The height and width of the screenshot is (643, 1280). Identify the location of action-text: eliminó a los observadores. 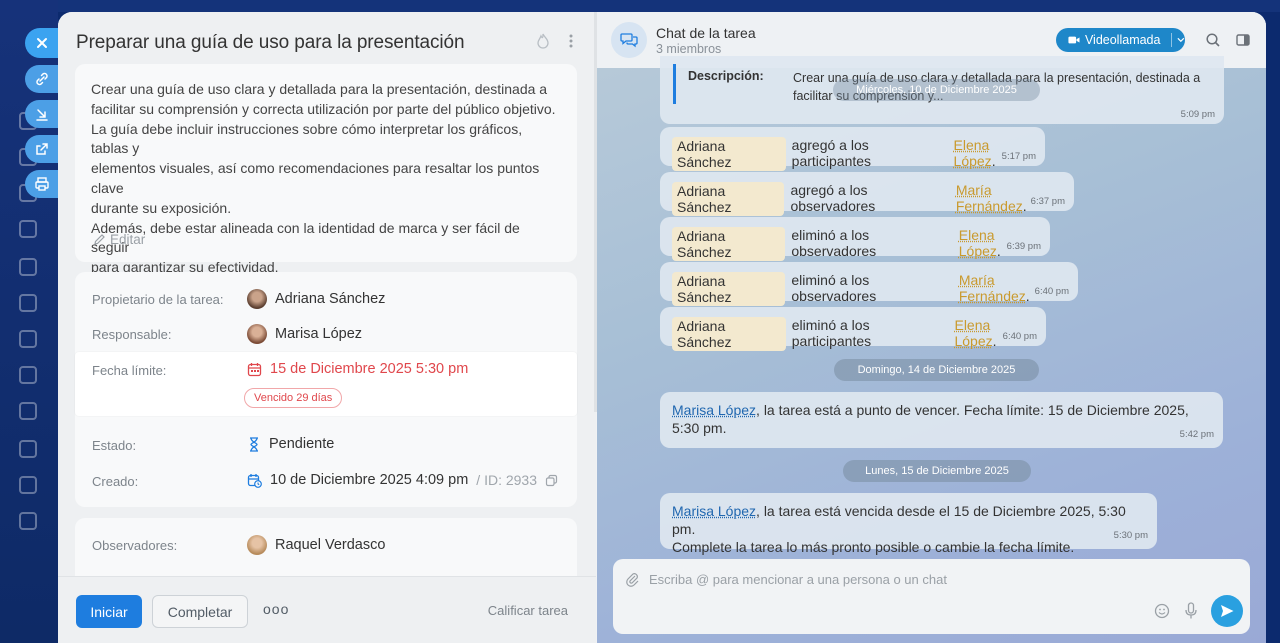
(834, 243).